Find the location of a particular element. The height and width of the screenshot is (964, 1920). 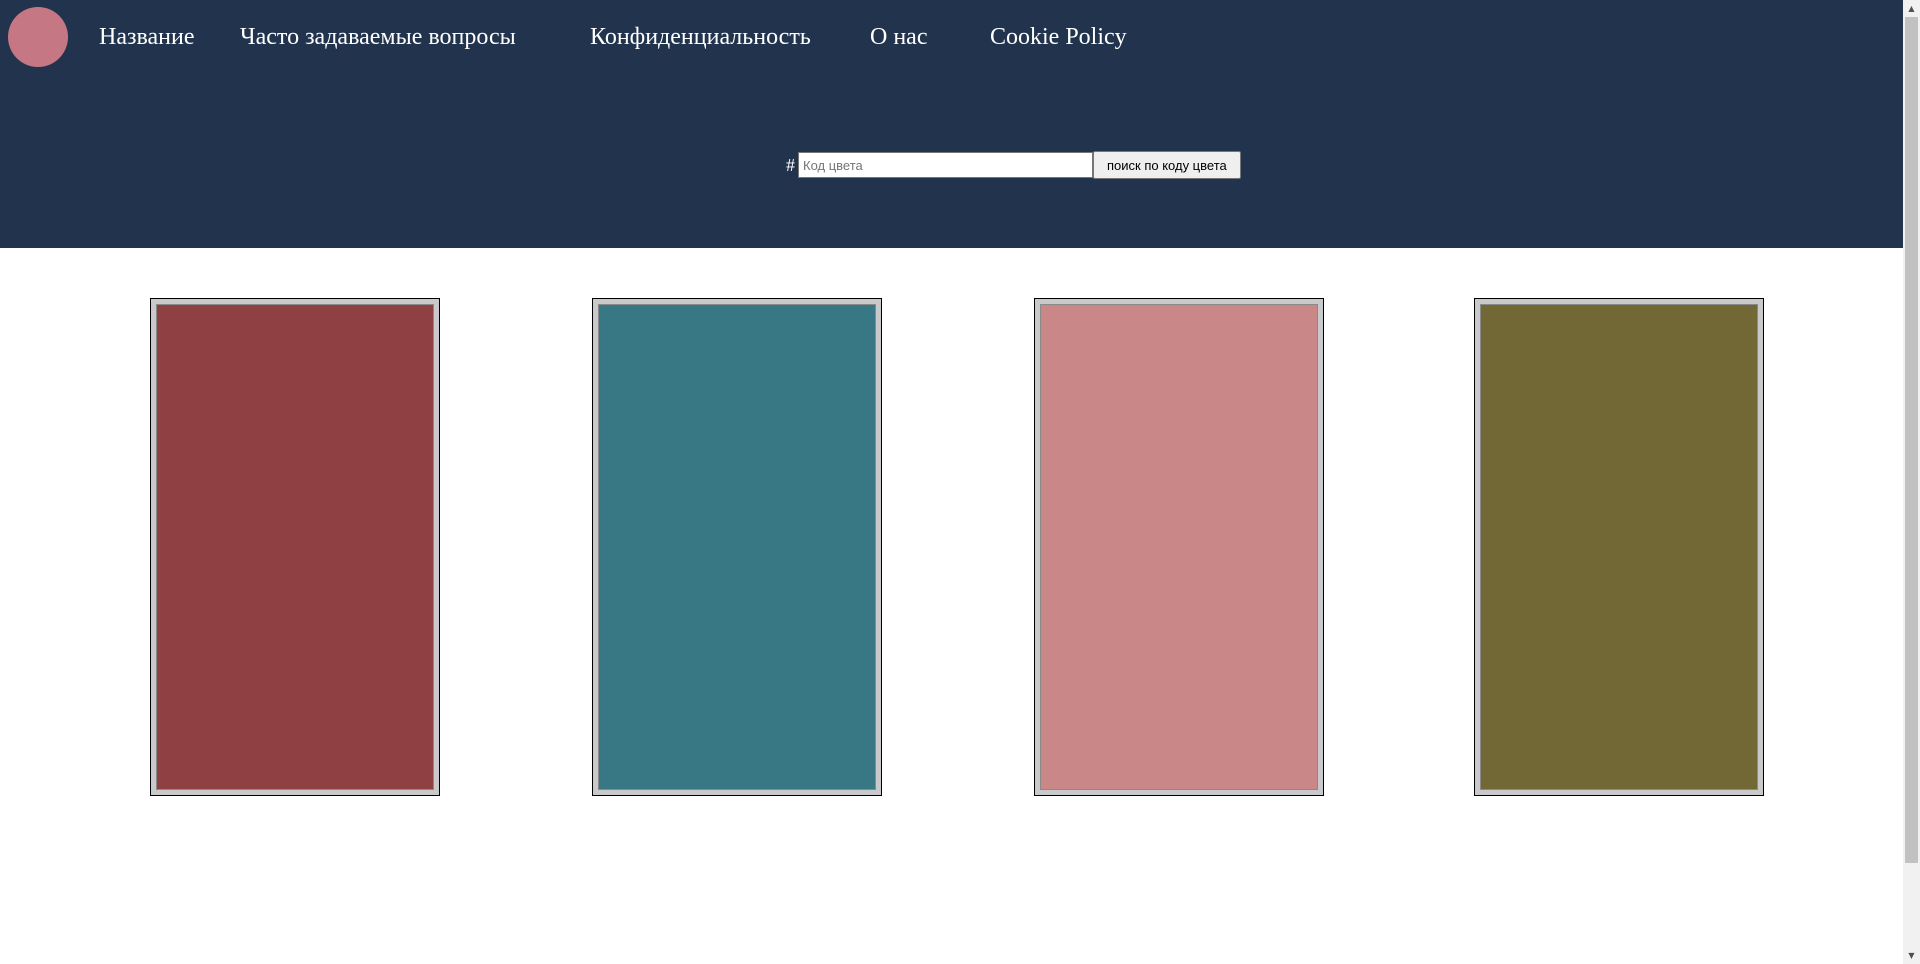

arrow-down-icon: ▼ is located at coordinates (1911, 955).